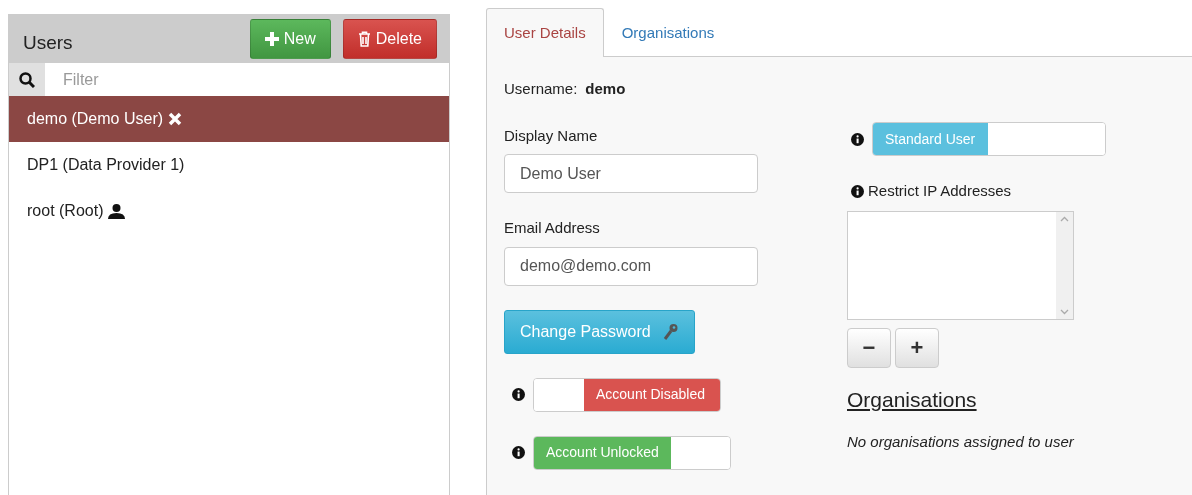 This screenshot has height=495, width=1192. I want to click on person-icon, so click(117, 211).